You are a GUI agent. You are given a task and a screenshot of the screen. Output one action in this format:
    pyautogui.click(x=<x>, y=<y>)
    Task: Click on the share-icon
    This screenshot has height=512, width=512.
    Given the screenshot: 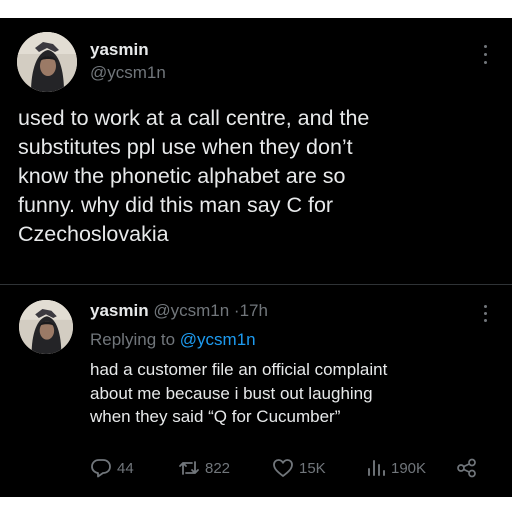 What is the action you would take?
    pyautogui.click(x=466, y=468)
    